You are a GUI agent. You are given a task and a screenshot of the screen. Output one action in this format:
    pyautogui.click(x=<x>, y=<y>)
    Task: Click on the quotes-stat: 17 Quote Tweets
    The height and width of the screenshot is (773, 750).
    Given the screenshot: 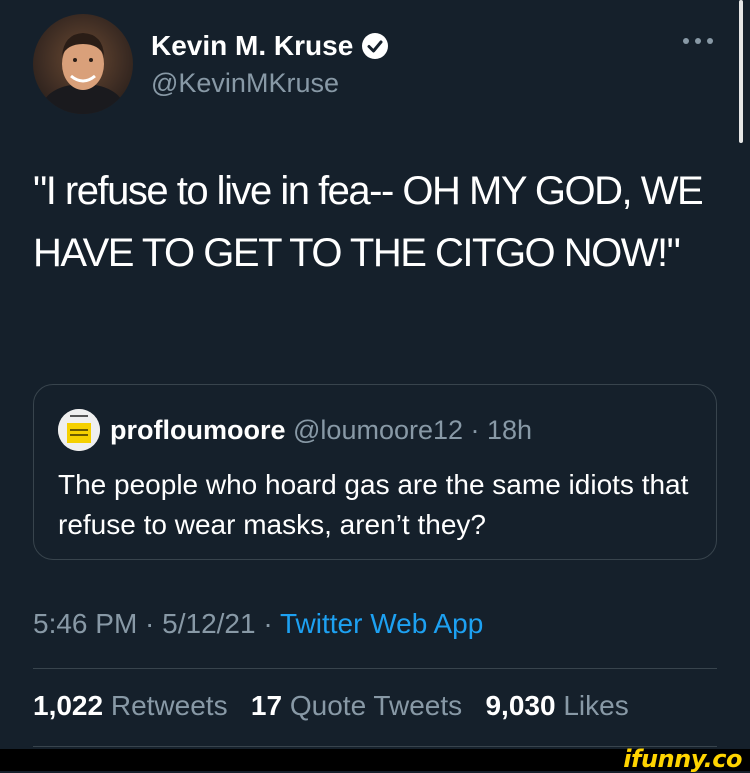 What is the action you would take?
    pyautogui.click(x=356, y=705)
    